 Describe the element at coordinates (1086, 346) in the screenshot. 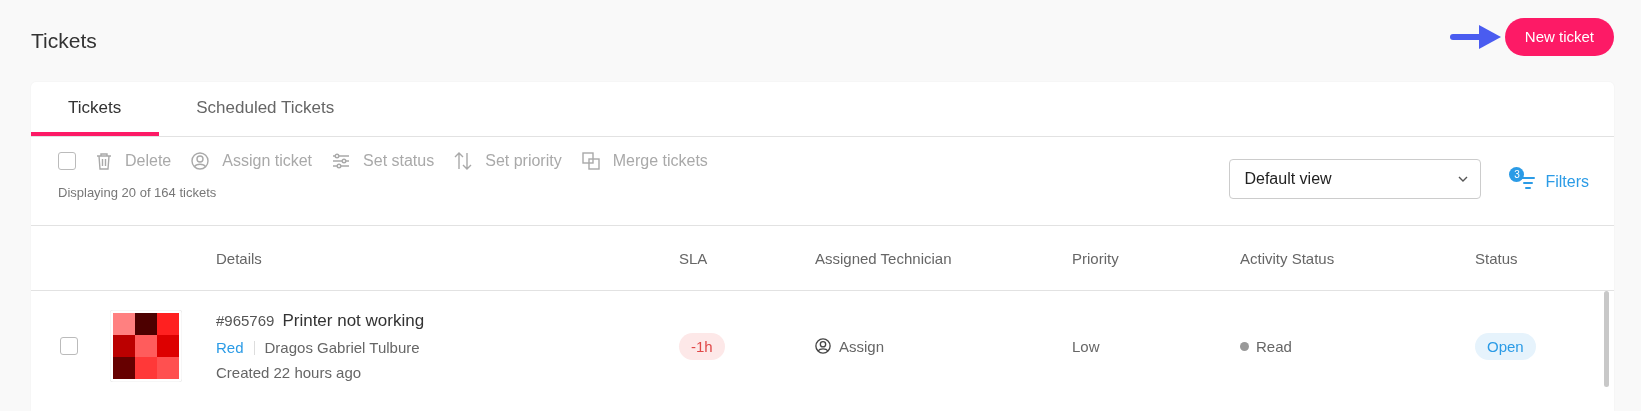

I see `priority-text: Low` at that location.